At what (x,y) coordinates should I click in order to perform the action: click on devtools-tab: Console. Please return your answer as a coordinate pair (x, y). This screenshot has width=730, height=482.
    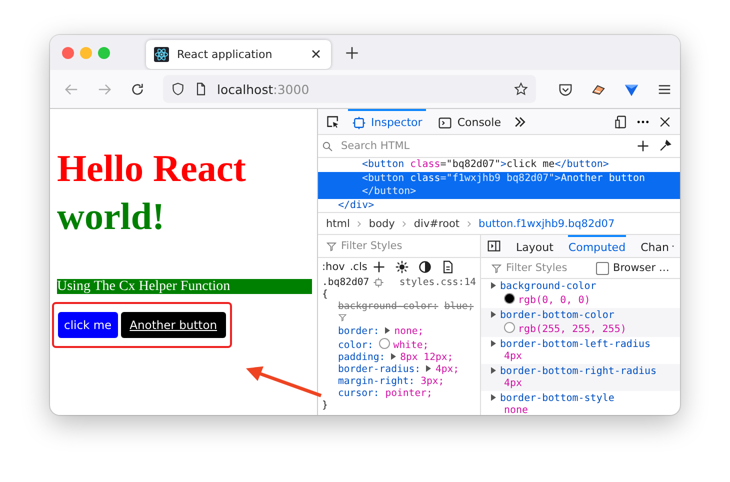
    Looking at the image, I should click on (469, 121).